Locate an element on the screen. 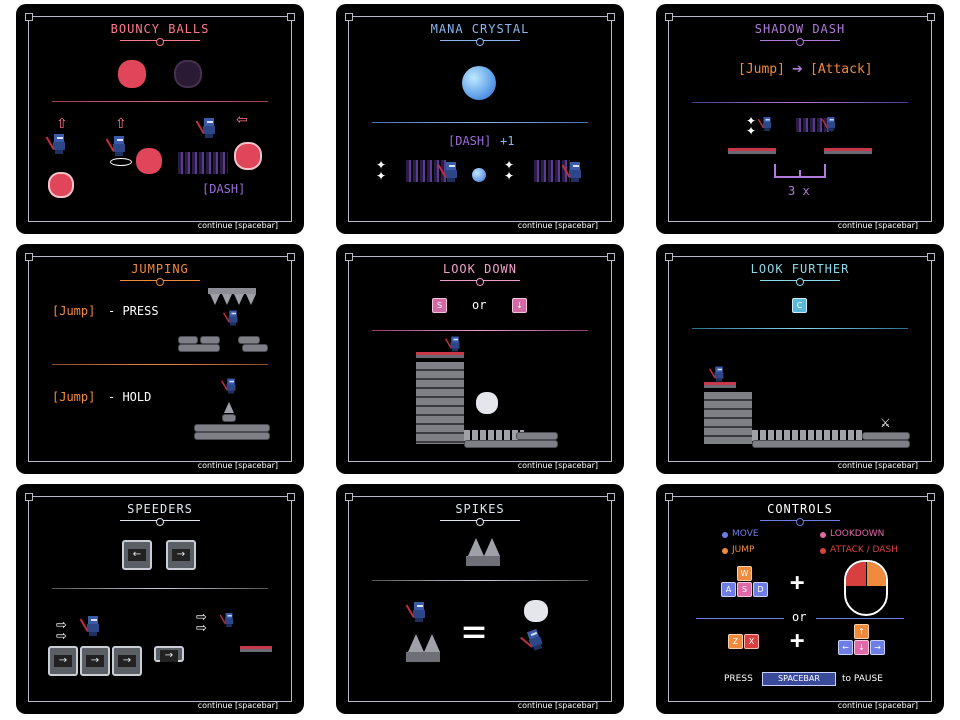 This screenshot has height=720, width=960. jump-key-label: [Jump] is located at coordinates (761, 69).